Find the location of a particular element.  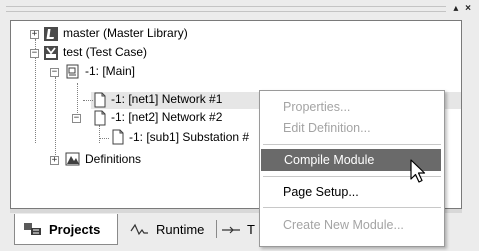

tab-runtime: Runtime is located at coordinates (169, 229).